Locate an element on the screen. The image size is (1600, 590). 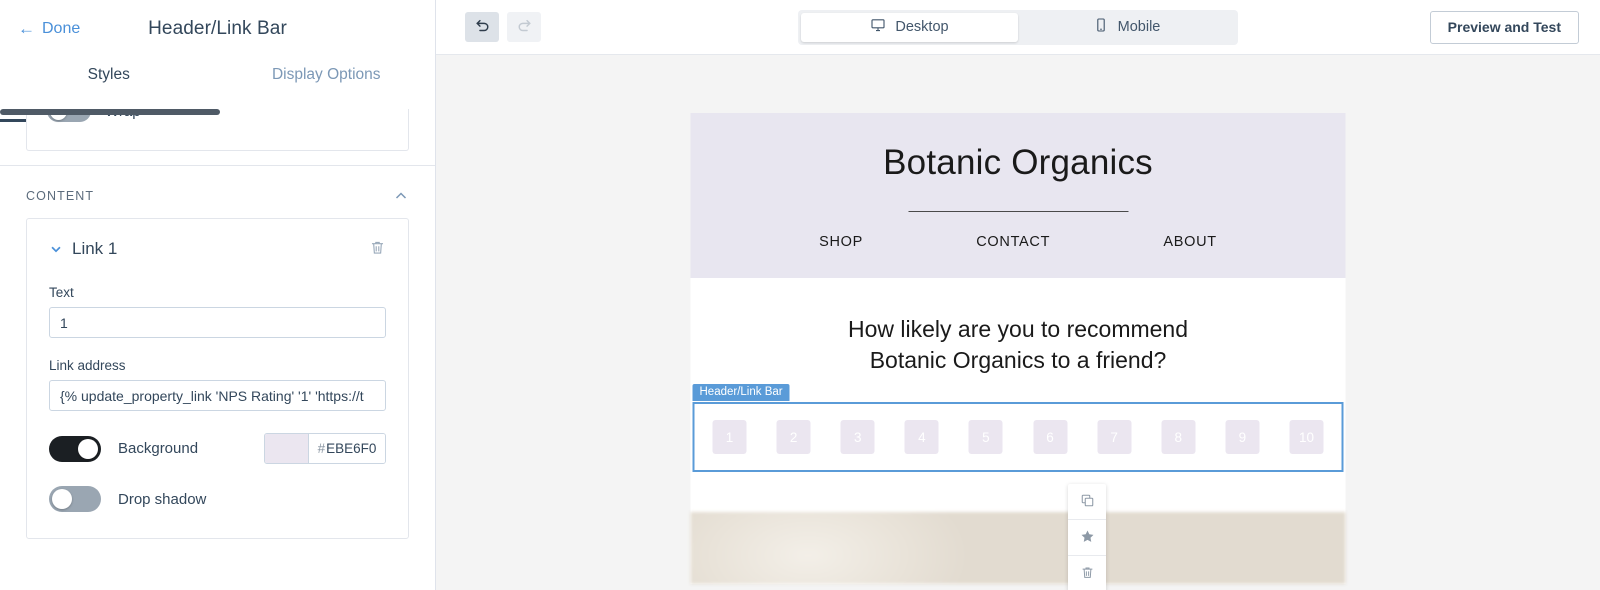
nps-rating-bar: 1 2 3 4 5 6 7 8 9 10 is located at coordinates (1018, 437).